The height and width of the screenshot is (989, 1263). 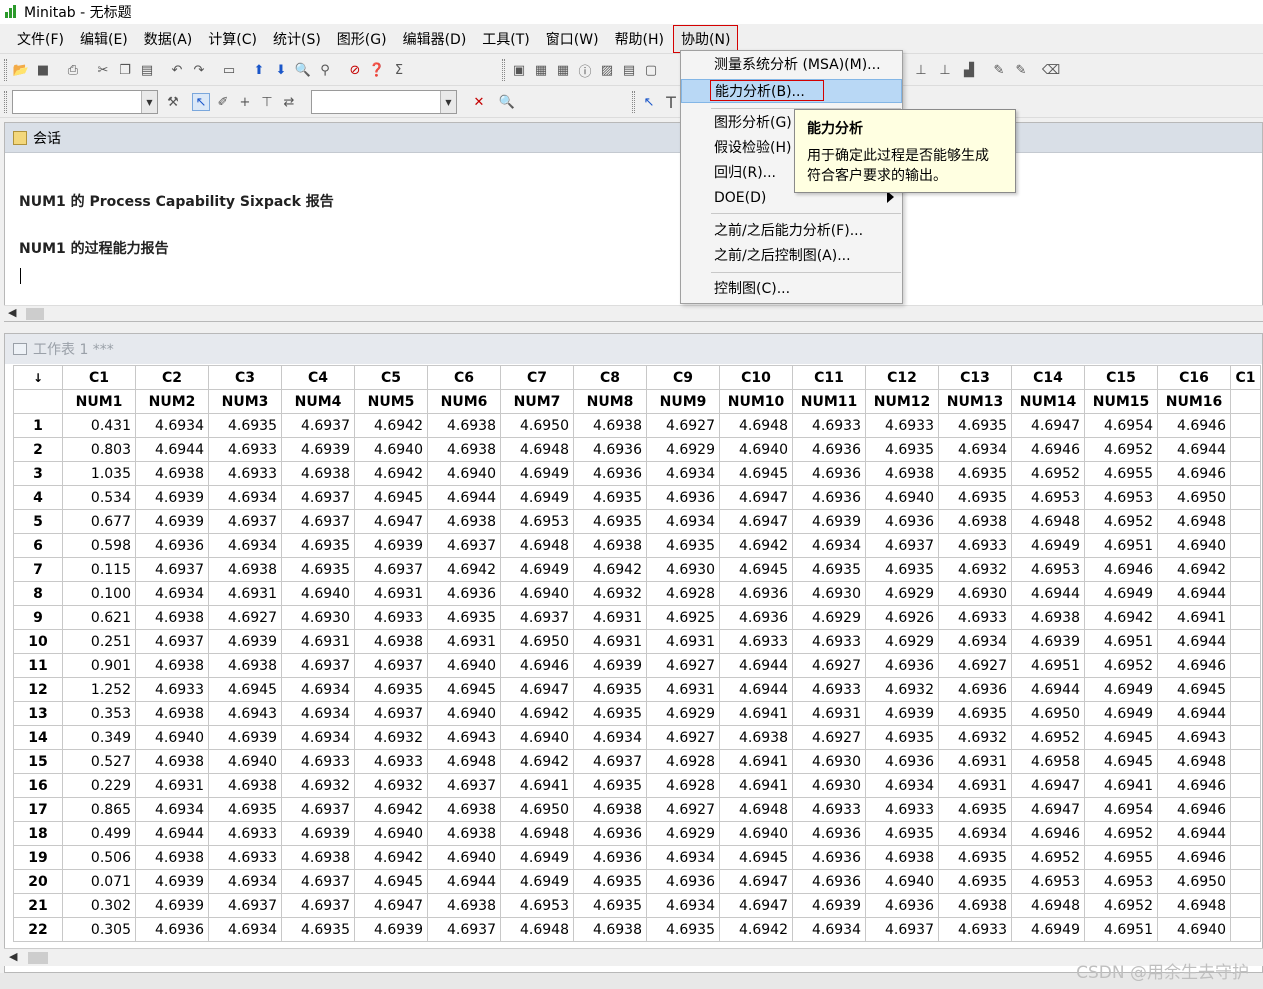 I want to click on data-cell: 4.6941, so click(x=1121, y=785).